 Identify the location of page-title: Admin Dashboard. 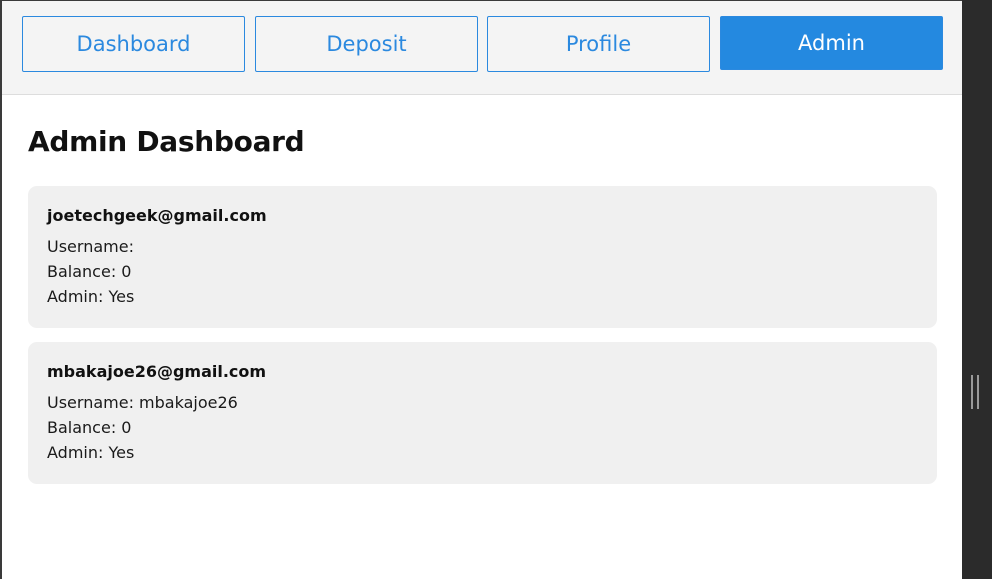
(166, 141).